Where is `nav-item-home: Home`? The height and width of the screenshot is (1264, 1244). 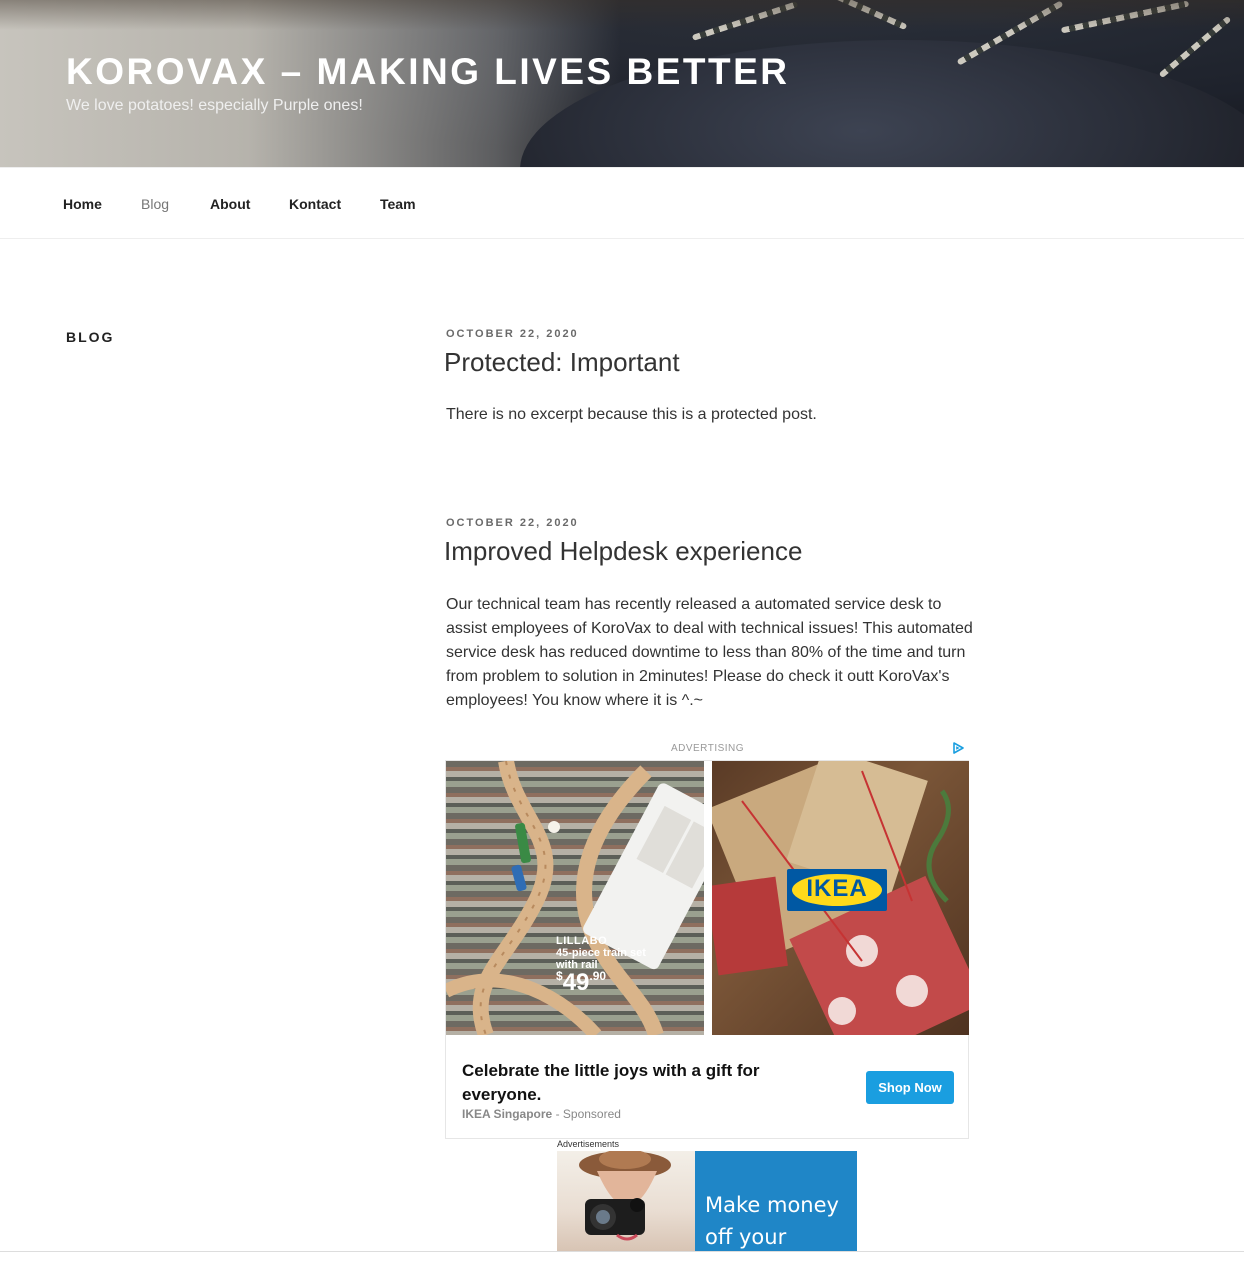 nav-item-home: Home is located at coordinates (82, 204).